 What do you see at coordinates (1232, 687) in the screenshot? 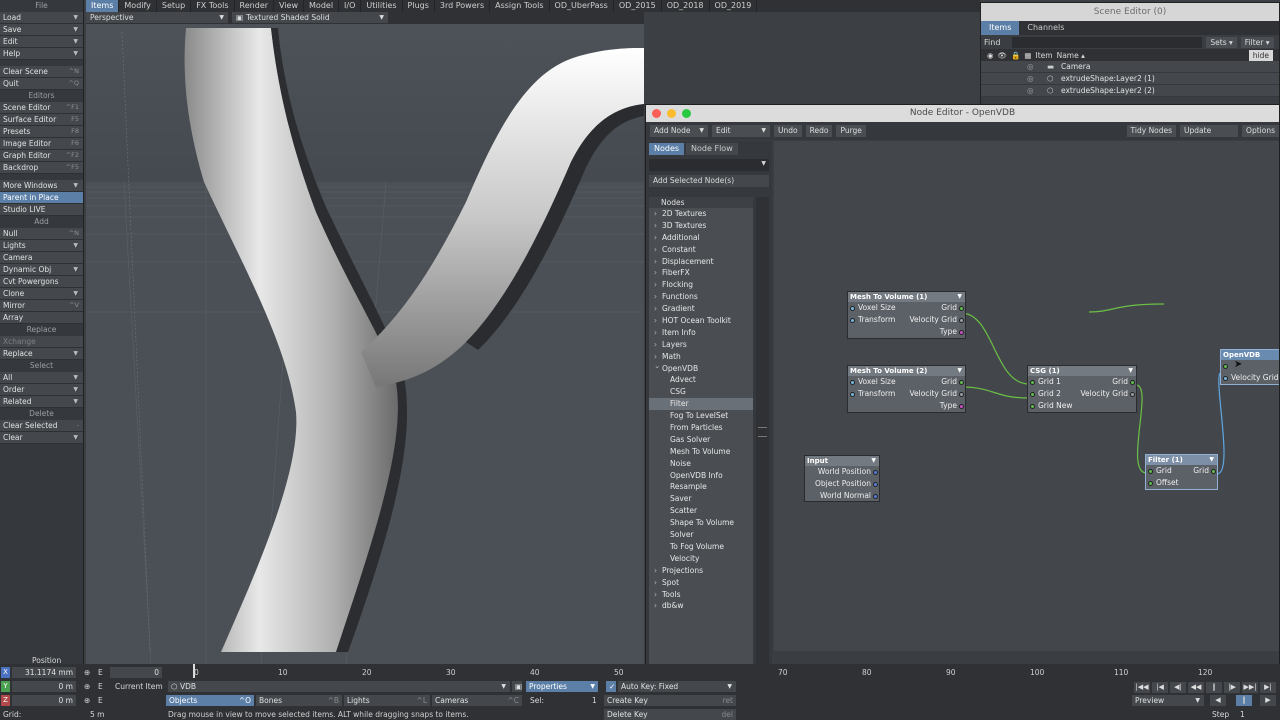
I see `next-frame-icon: |▶` at bounding box center [1232, 687].